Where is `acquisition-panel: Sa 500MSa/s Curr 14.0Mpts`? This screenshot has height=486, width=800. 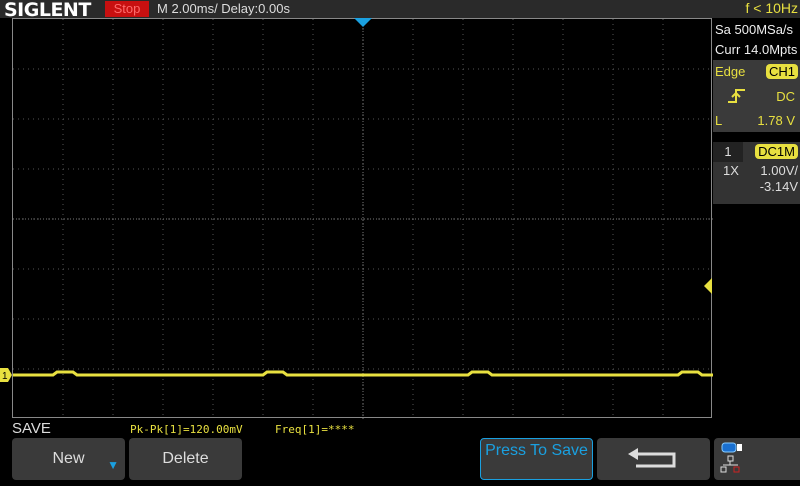 acquisition-panel: Sa 500MSa/s Curr 14.0Mpts is located at coordinates (756, 40).